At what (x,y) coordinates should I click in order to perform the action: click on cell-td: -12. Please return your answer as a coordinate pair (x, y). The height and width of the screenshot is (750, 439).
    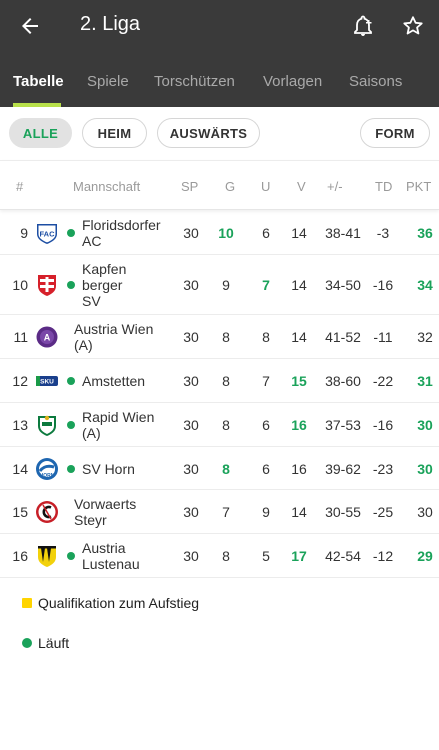
    Looking at the image, I should click on (383, 556).